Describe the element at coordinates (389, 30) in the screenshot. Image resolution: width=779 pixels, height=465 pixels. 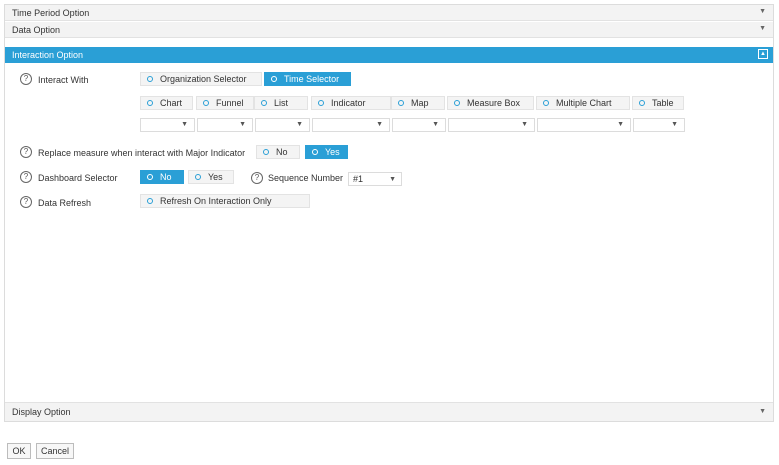
I see `accordion-data: Data Option ▼` at that location.